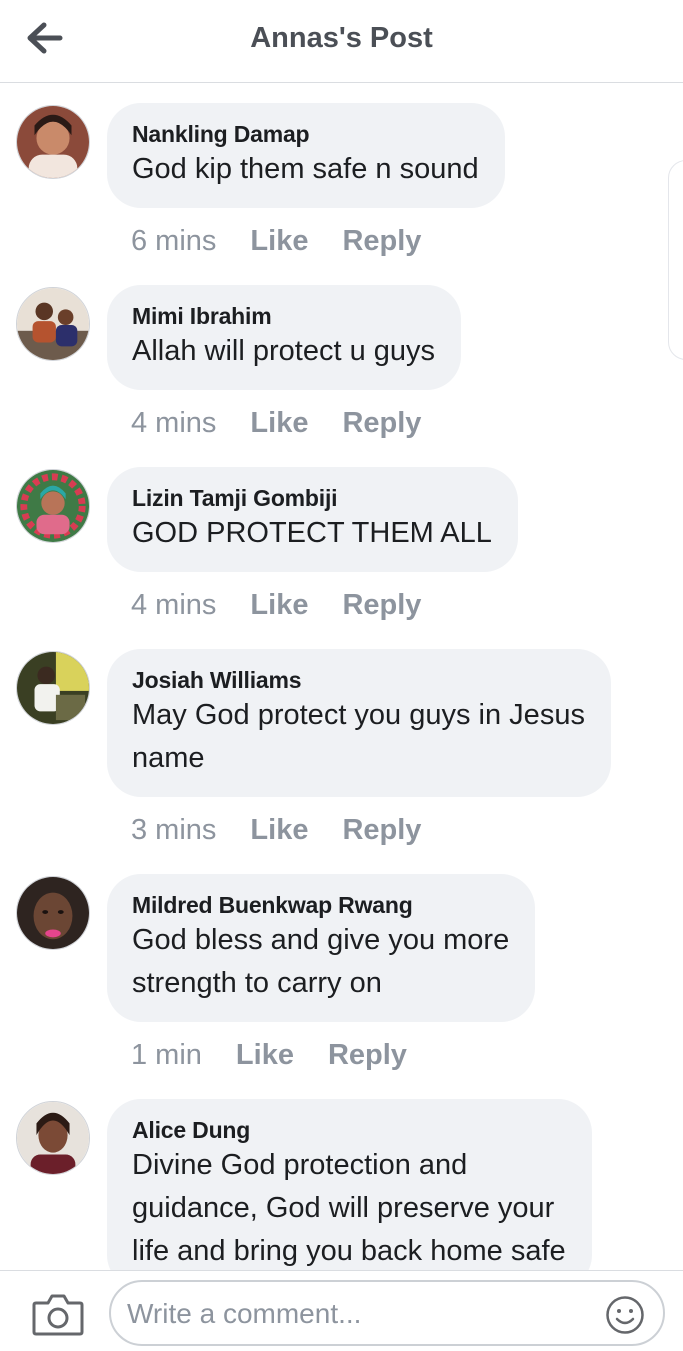 The height and width of the screenshot is (1351, 683). I want to click on comment-bubble: Lizin Tamji Gombiji GOD PROTECT THEM ALL, so click(312, 519).